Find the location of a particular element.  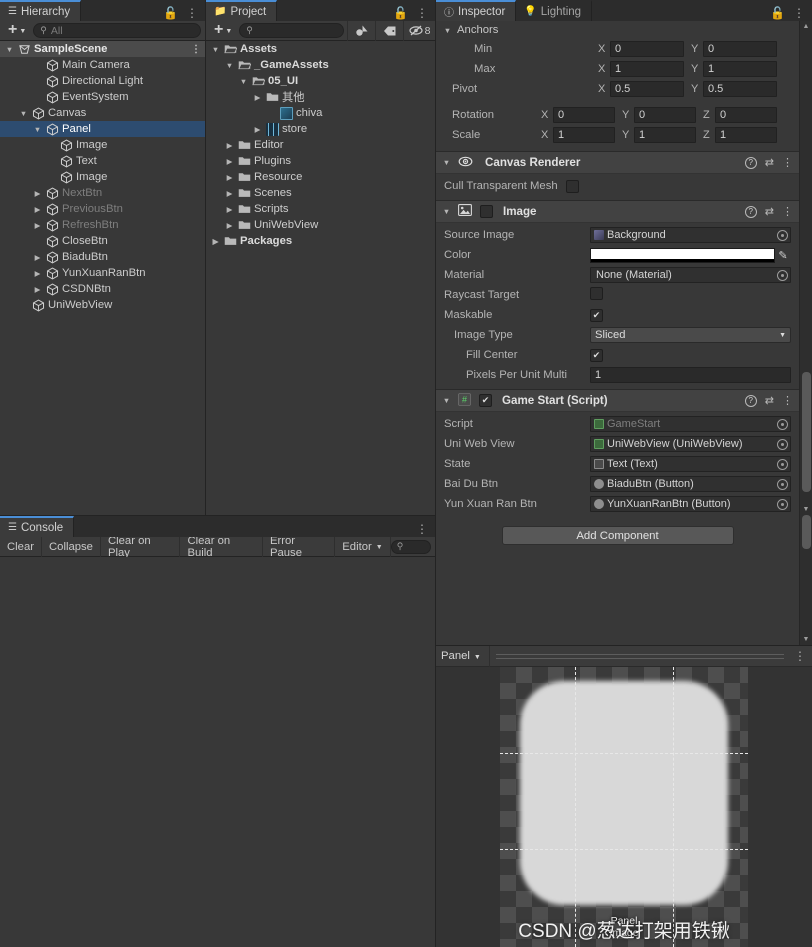

scrollbar-thumb is located at coordinates (806, 532).